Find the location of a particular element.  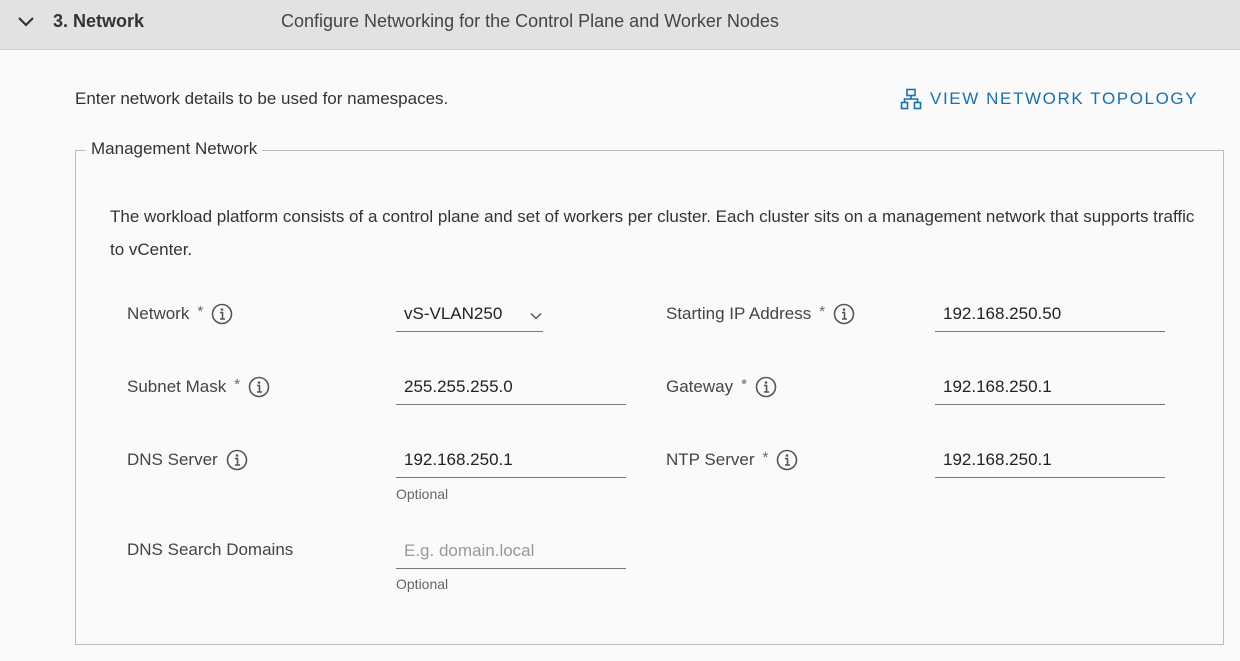

ntp-server-field-label: NTP Server * is located at coordinates (732, 460).